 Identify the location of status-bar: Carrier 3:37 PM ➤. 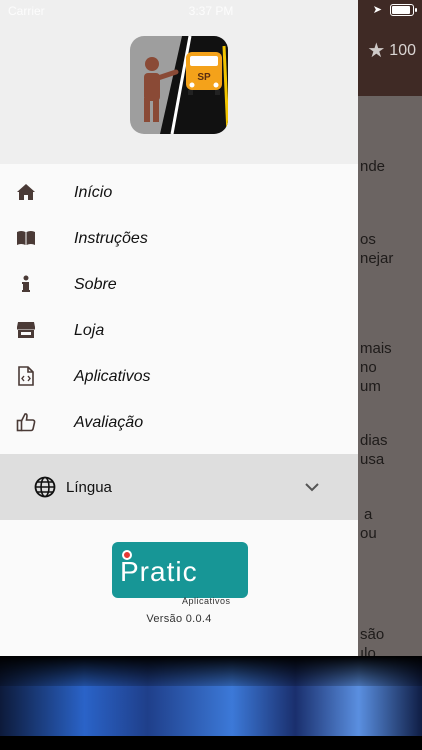
(211, 11).